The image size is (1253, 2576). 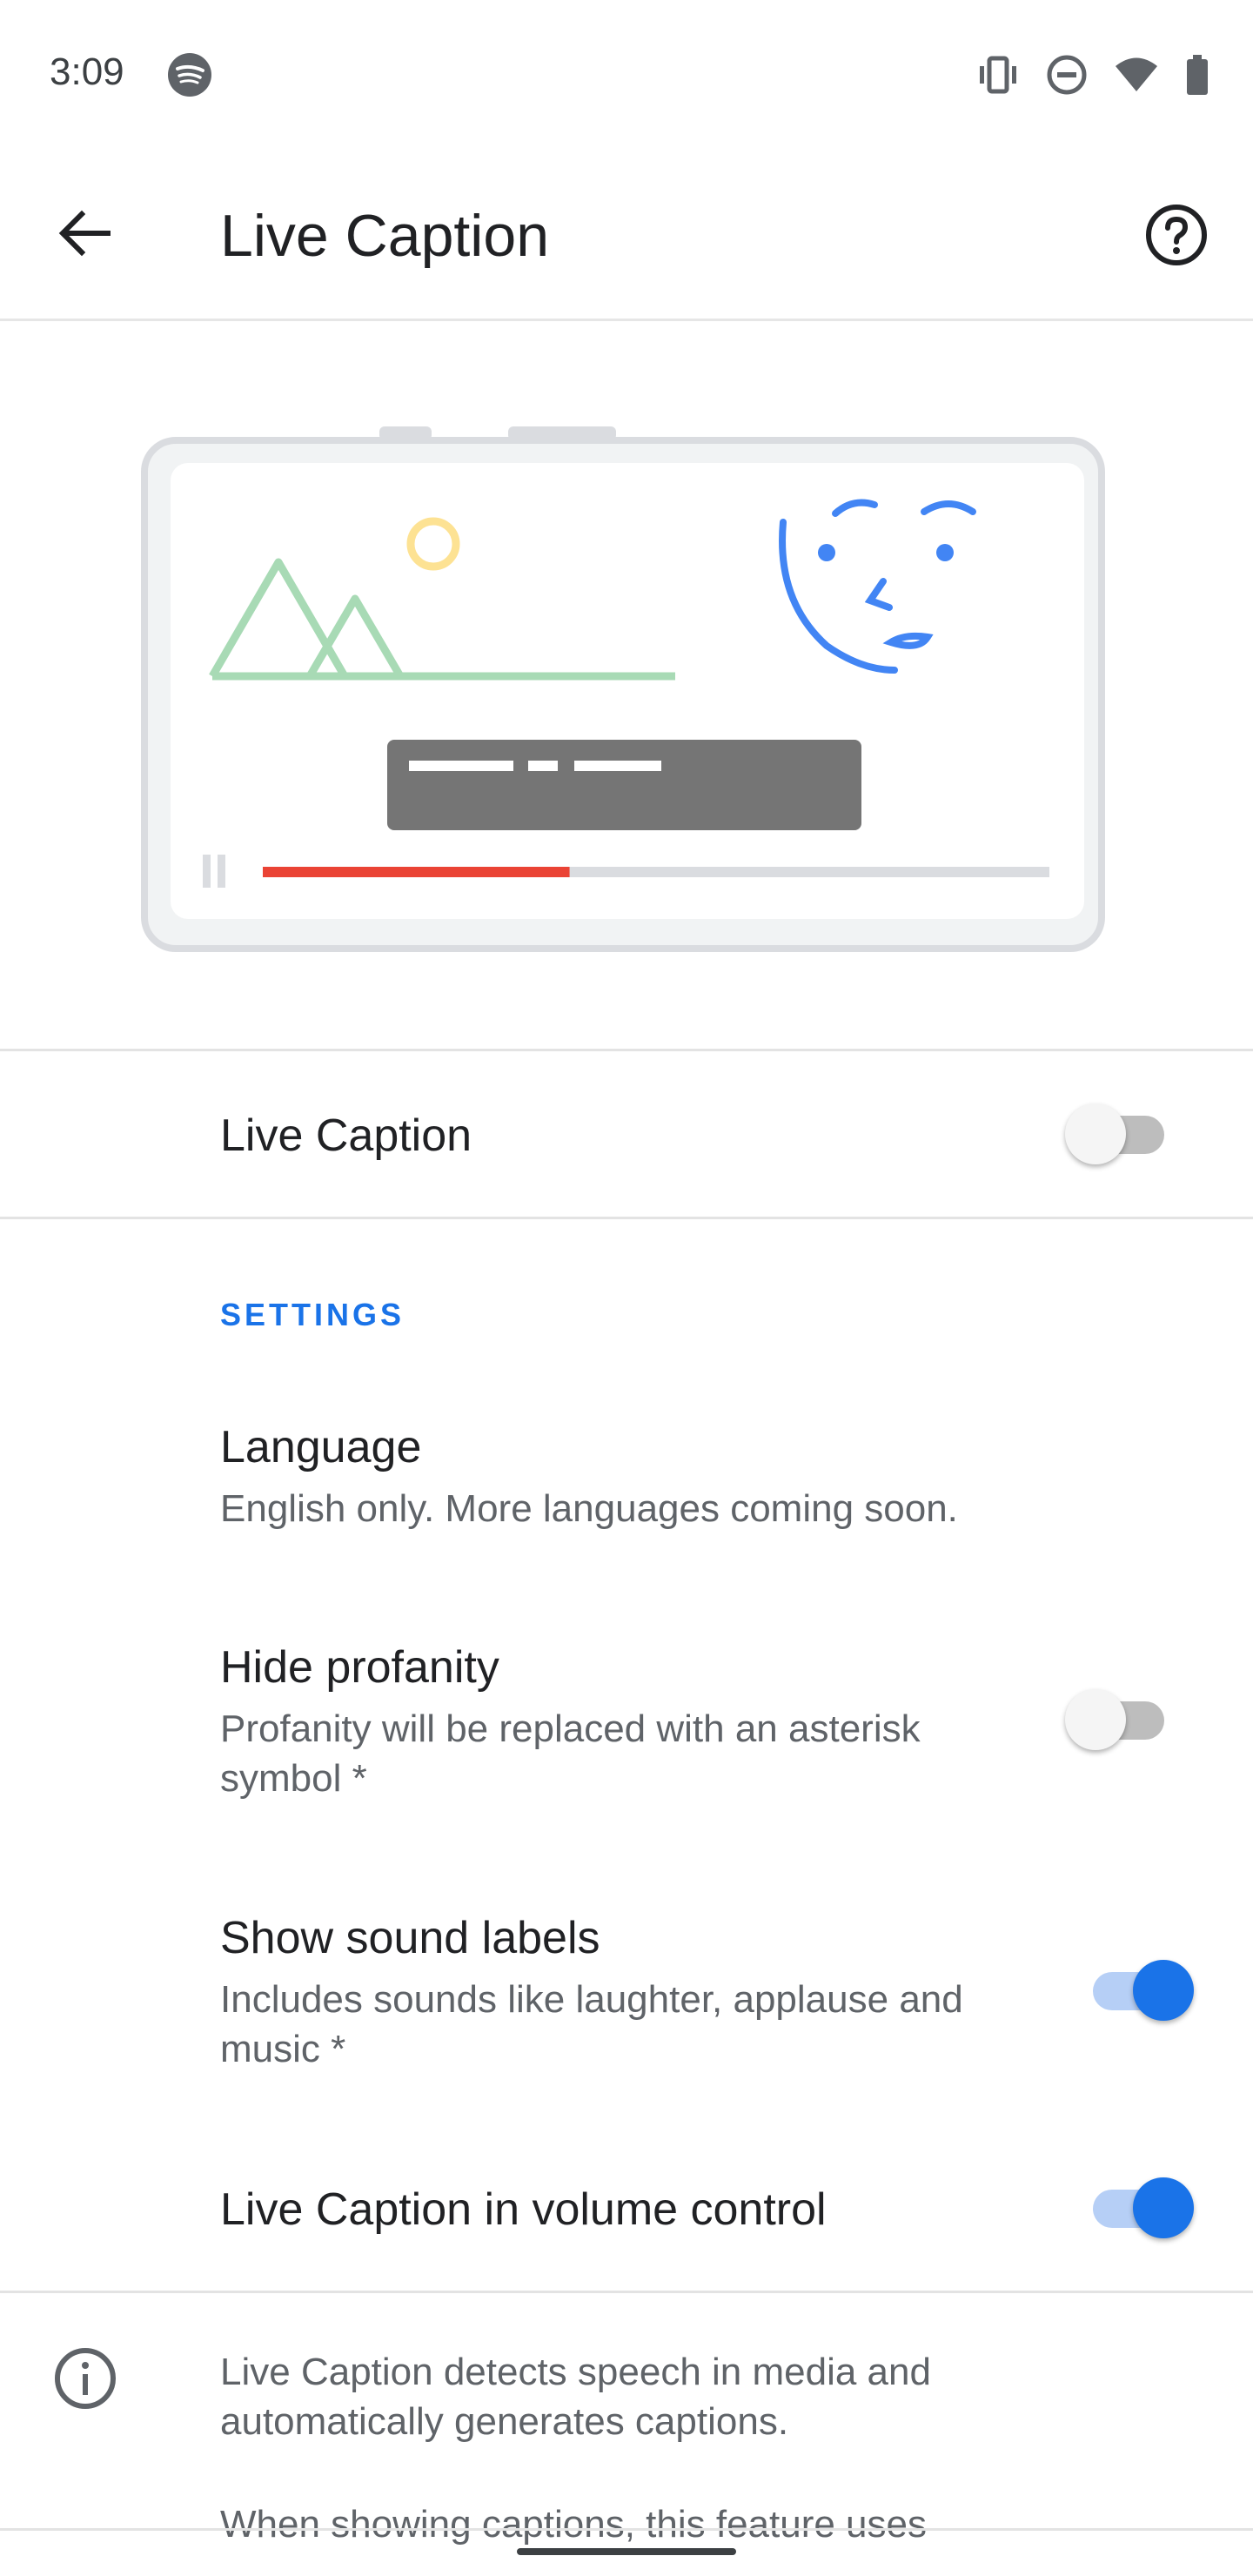 What do you see at coordinates (346, 1135) in the screenshot?
I see `live-caption-toggle-label: Live Caption` at bounding box center [346, 1135].